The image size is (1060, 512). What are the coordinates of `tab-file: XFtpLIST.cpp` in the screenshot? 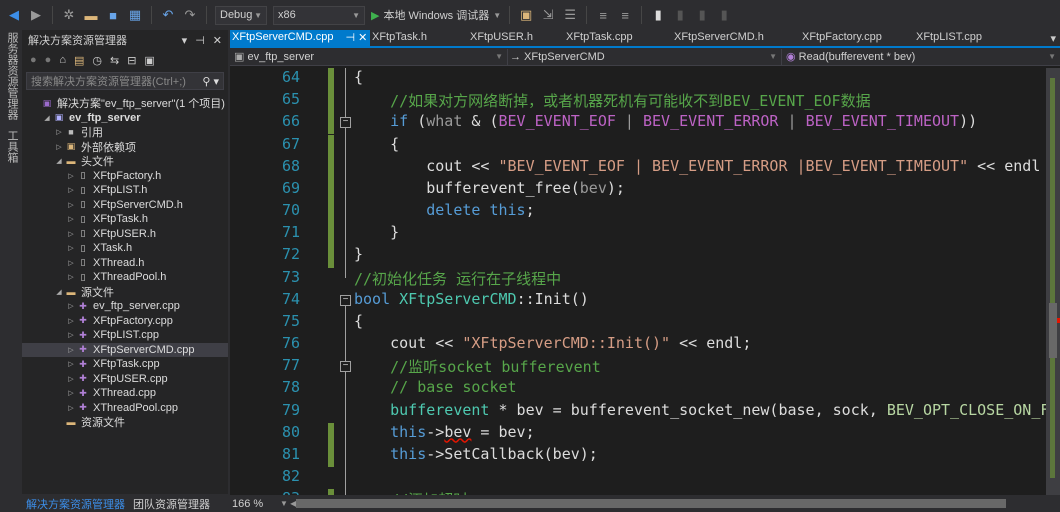 It's located at (964, 38).